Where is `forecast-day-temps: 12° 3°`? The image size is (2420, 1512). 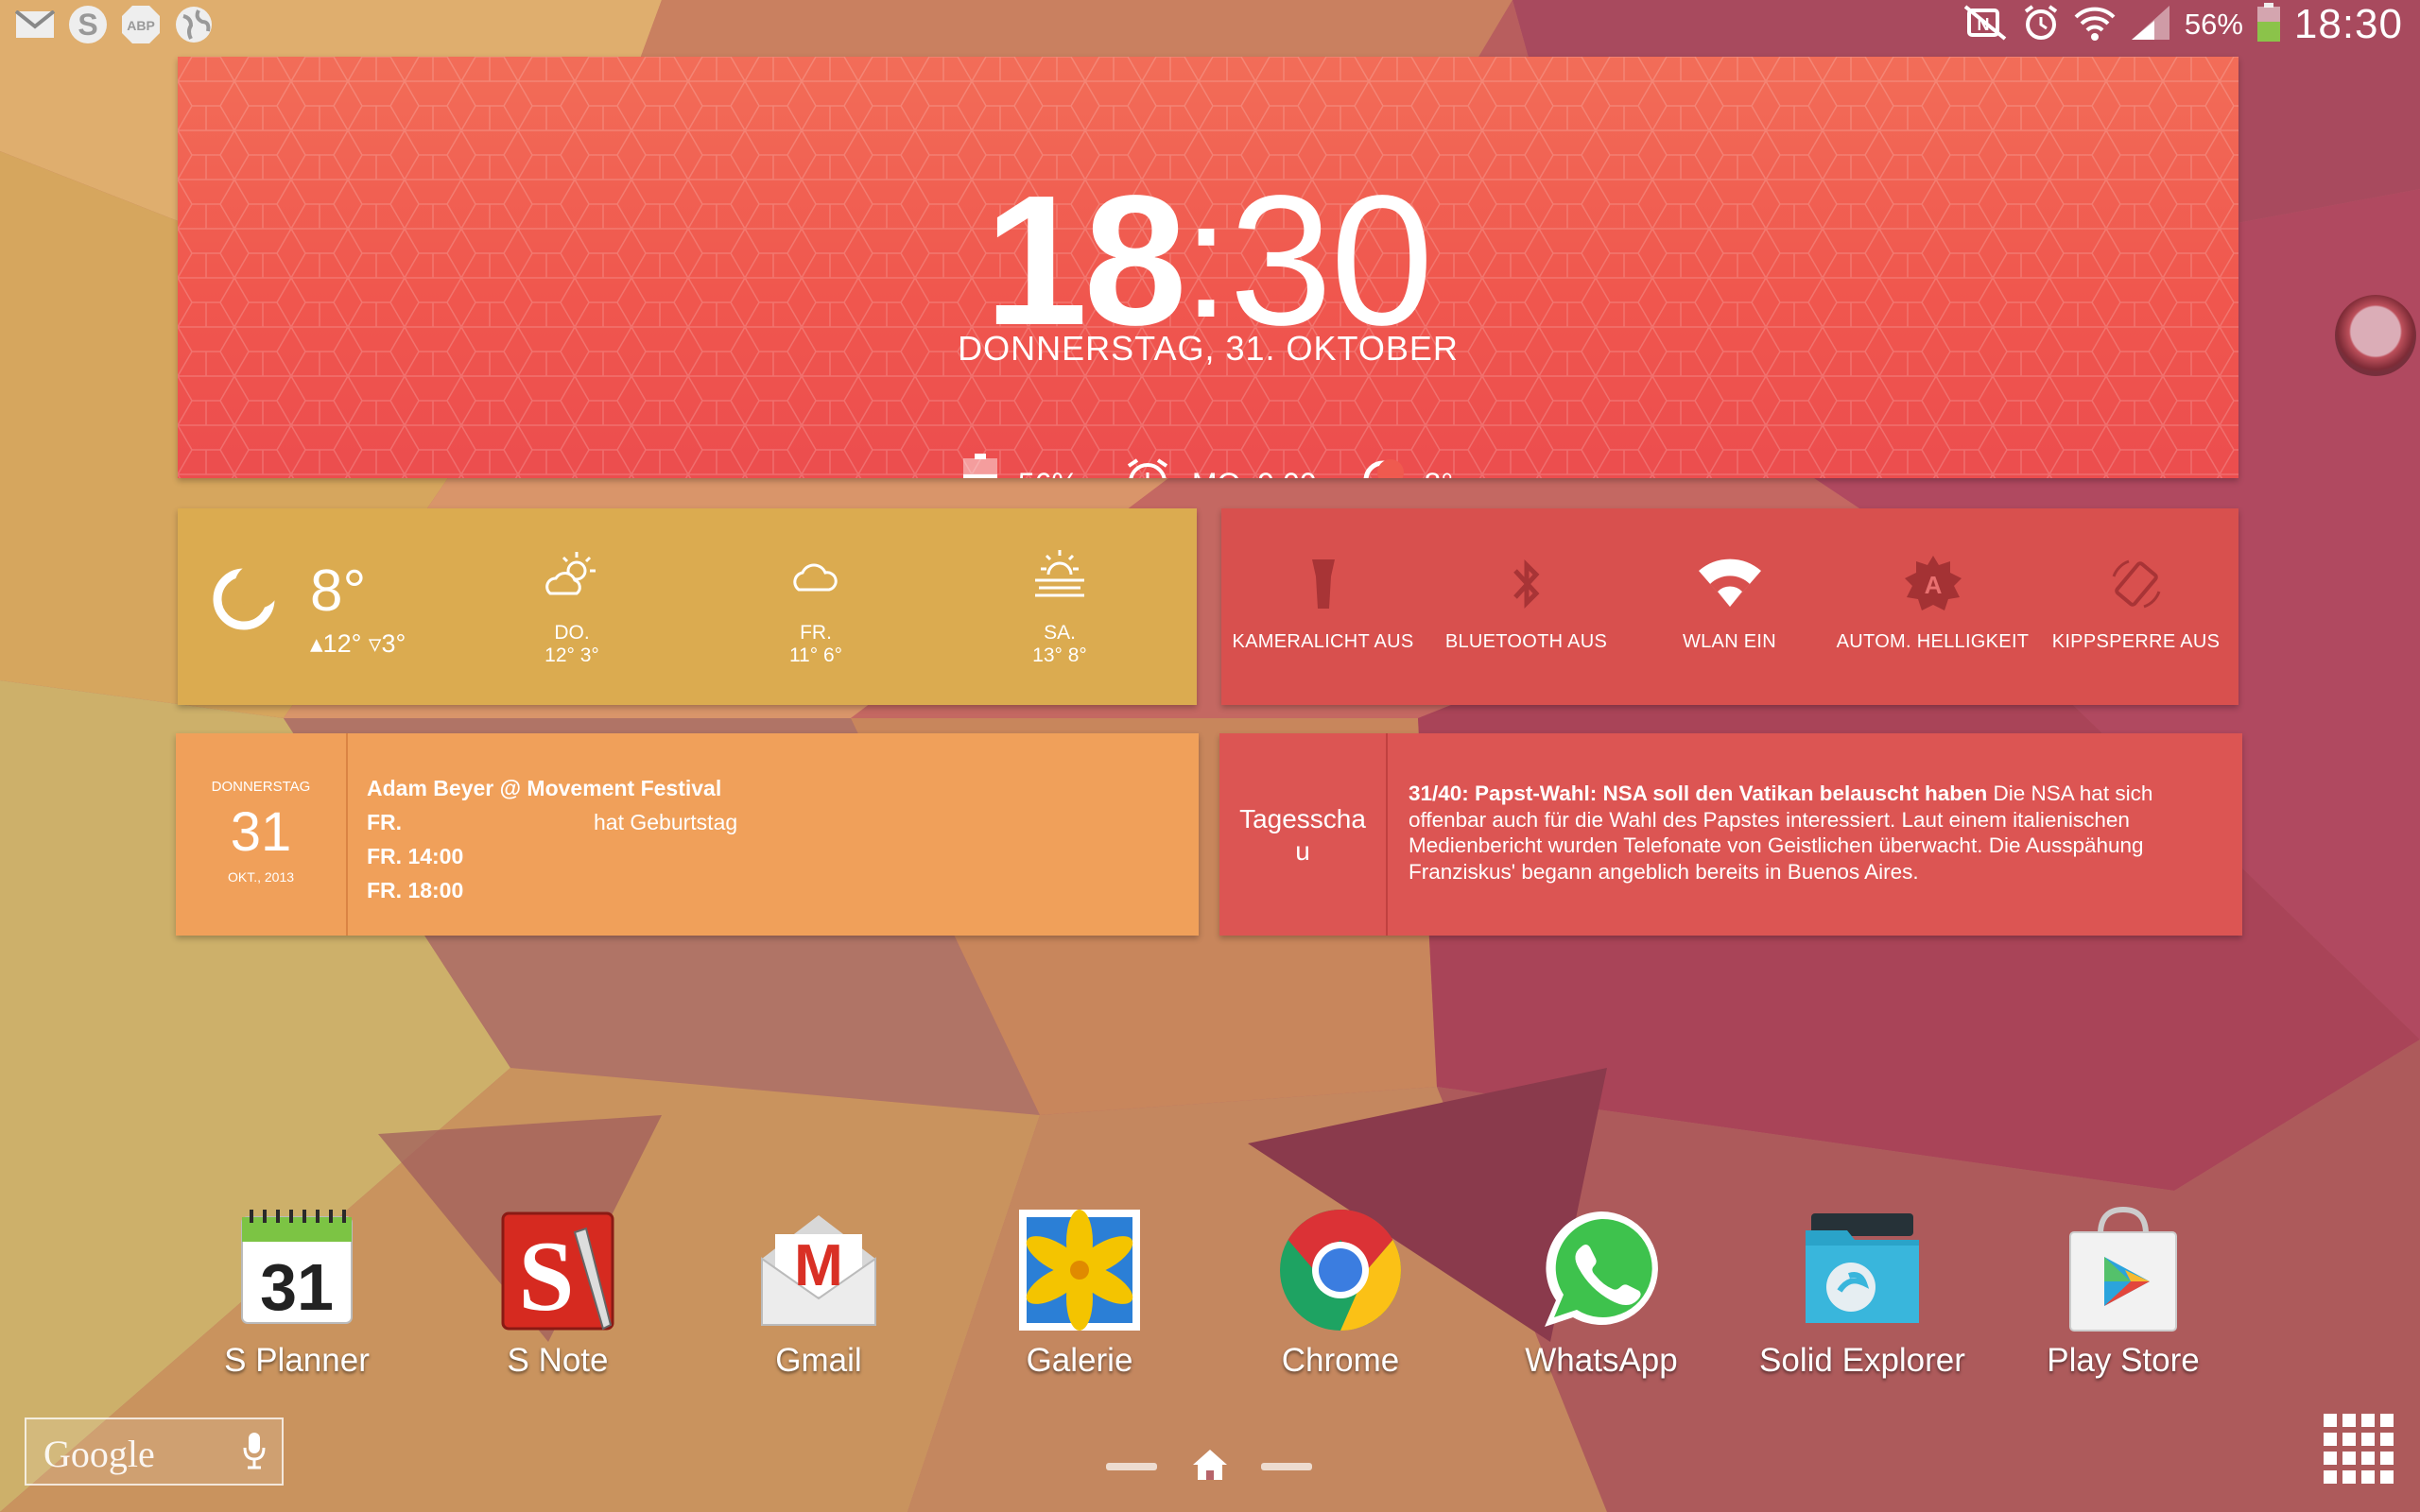 forecast-day-temps: 12° 3° is located at coordinates (571, 655).